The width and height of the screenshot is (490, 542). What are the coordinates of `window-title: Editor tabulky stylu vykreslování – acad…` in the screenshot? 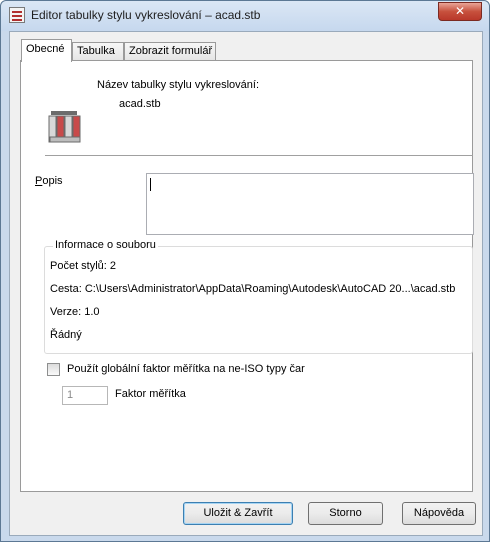 It's located at (146, 15).